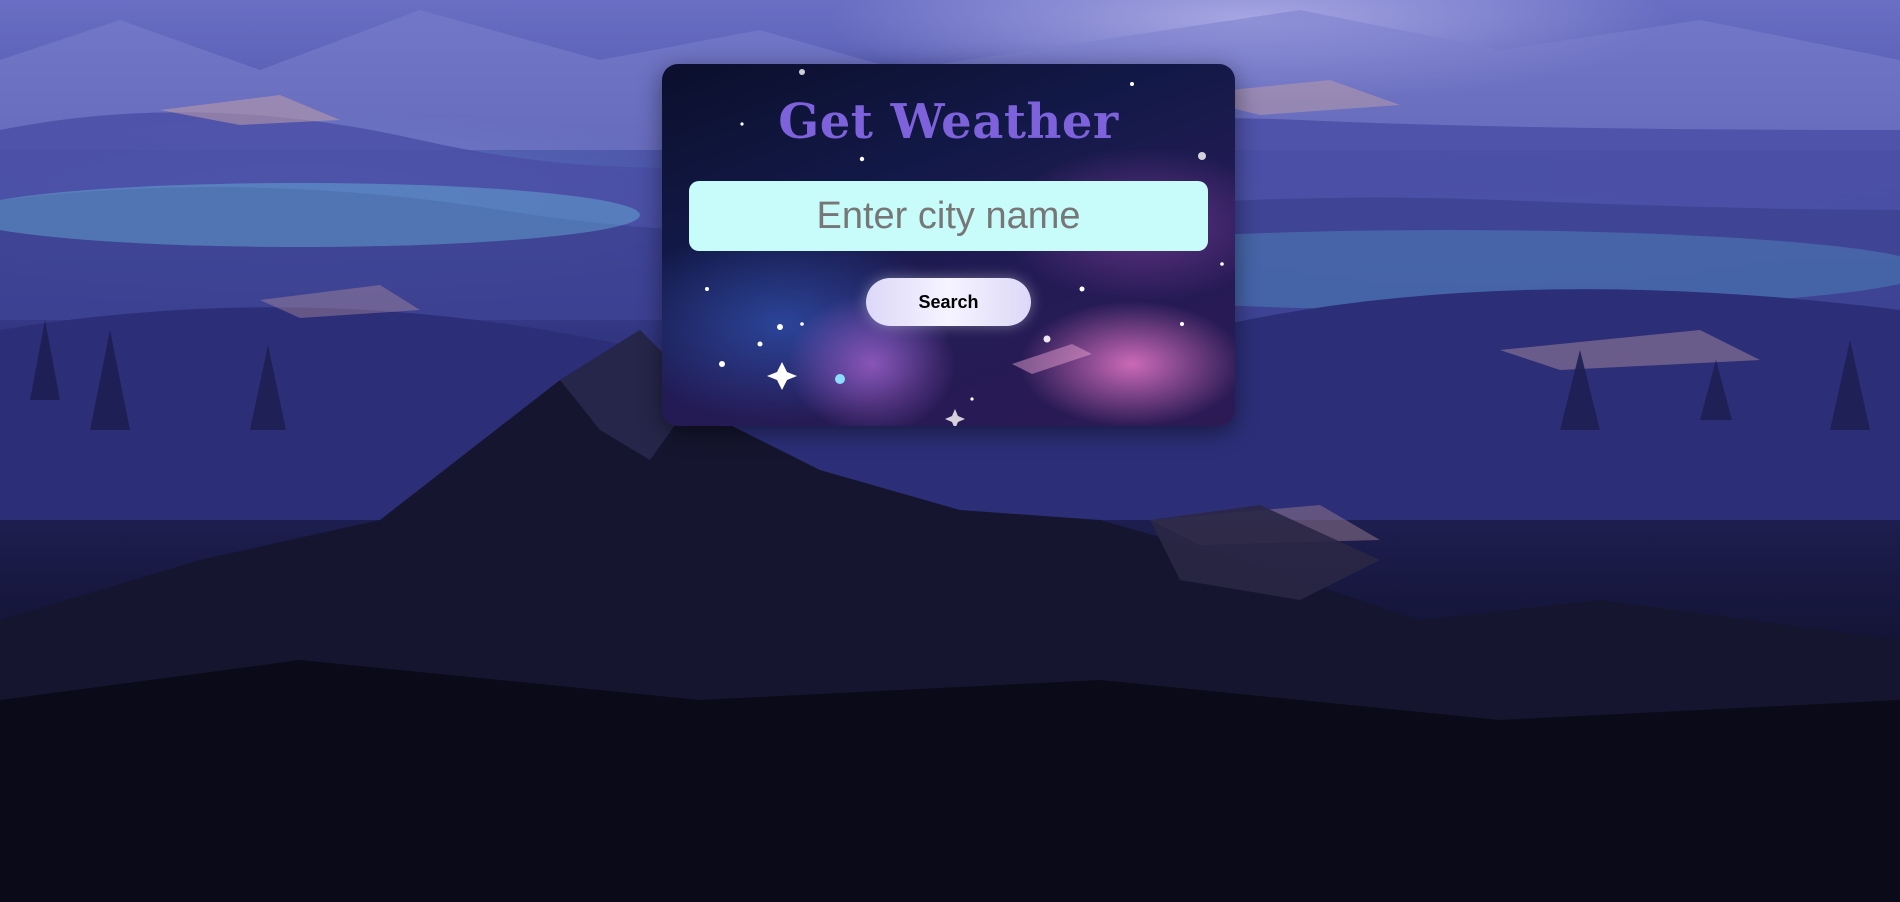 The image size is (1900, 902). Describe the element at coordinates (948, 216) in the screenshot. I see `city-search-input` at that location.